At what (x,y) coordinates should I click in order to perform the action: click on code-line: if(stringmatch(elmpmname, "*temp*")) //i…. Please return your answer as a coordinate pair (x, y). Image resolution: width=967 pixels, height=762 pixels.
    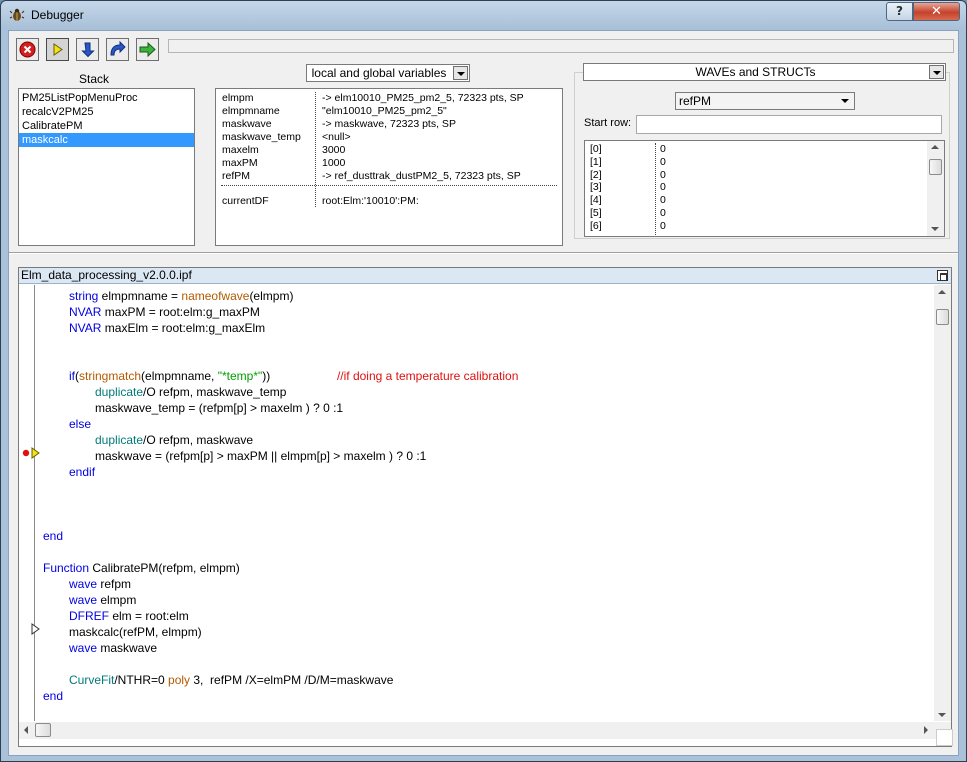
    Looking at the image, I should click on (294, 376).